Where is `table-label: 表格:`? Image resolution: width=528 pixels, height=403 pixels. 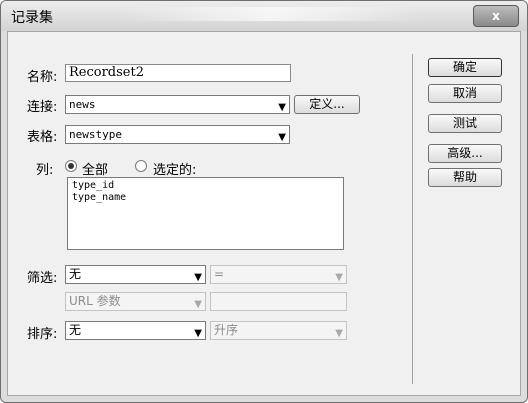 table-label: 表格: is located at coordinates (42, 137).